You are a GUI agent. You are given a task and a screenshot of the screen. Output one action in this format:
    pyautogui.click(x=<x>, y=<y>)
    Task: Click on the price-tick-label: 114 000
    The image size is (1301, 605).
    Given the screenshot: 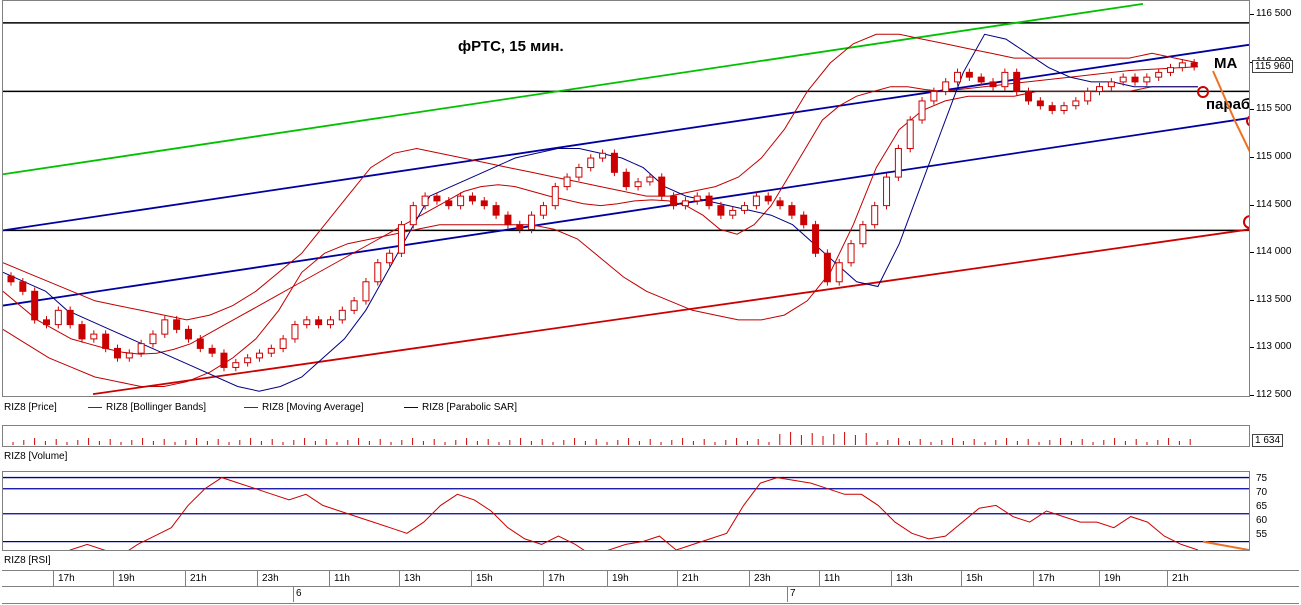 What is the action you would take?
    pyautogui.click(x=1274, y=252)
    